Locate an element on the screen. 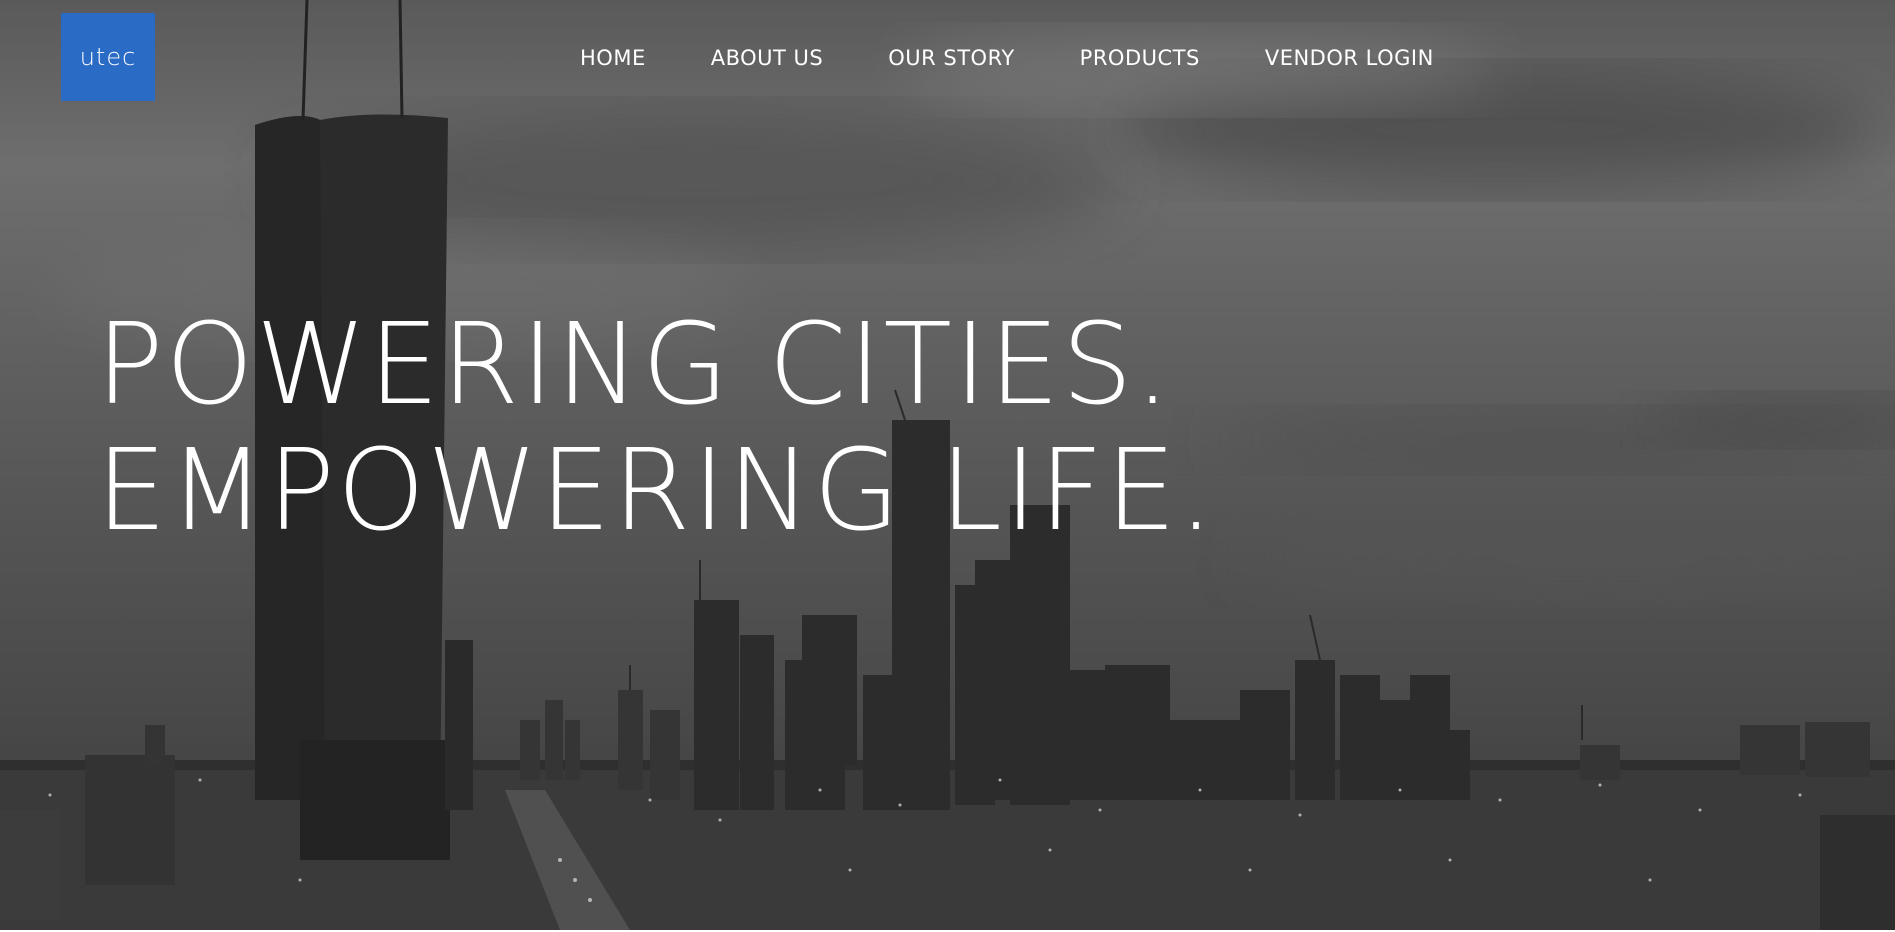  headline-line-2: EMPOWERING LIFE. is located at coordinates (656, 491).